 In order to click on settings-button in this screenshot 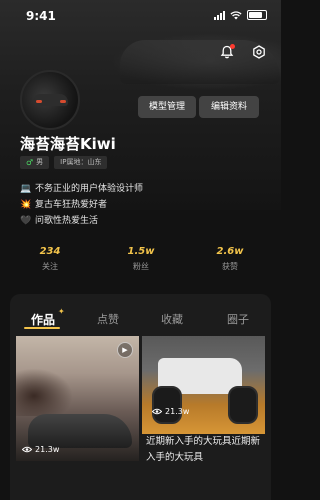, I will do `click(259, 52)`.